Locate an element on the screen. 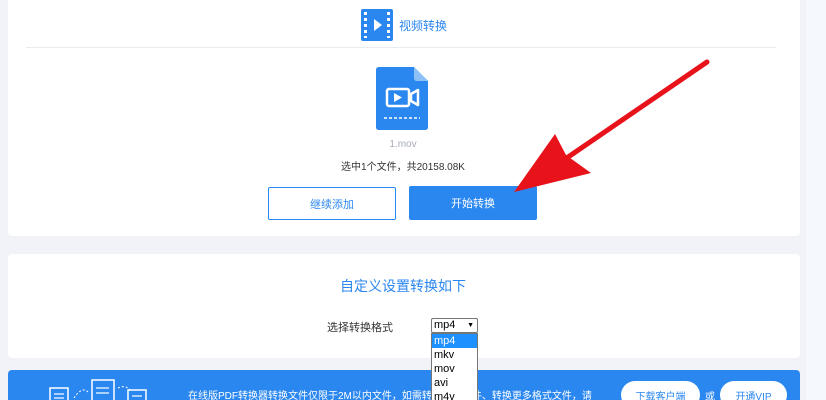 The height and width of the screenshot is (400, 826). format-option: avi is located at coordinates (454, 383).